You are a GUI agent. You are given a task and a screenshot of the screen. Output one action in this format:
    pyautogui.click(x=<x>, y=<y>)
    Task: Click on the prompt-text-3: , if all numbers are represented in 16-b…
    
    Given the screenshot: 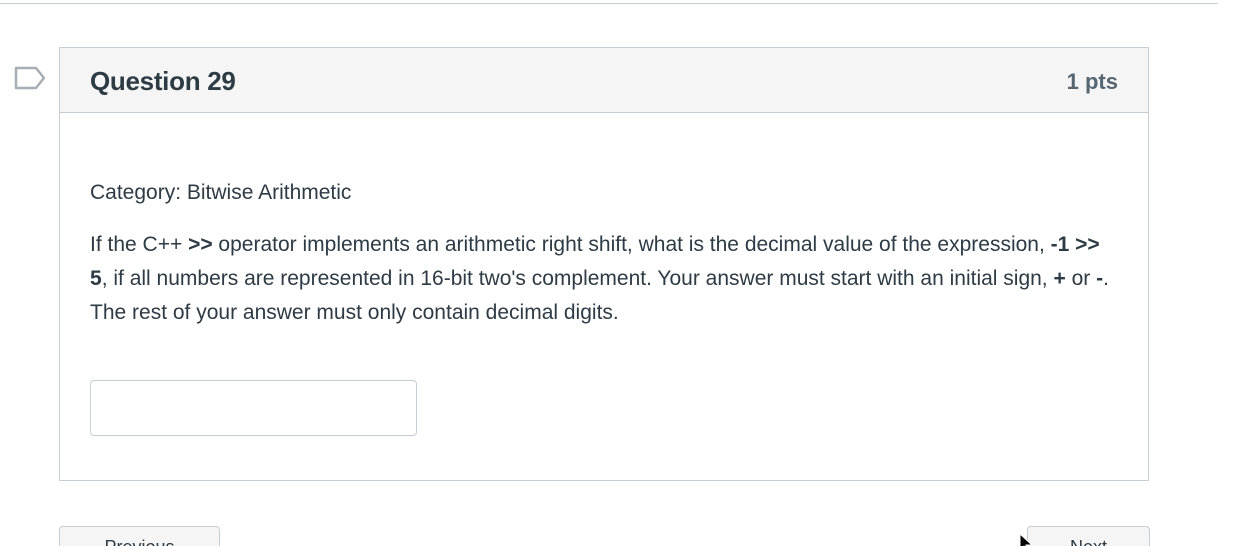 What is the action you would take?
    pyautogui.click(x=577, y=278)
    